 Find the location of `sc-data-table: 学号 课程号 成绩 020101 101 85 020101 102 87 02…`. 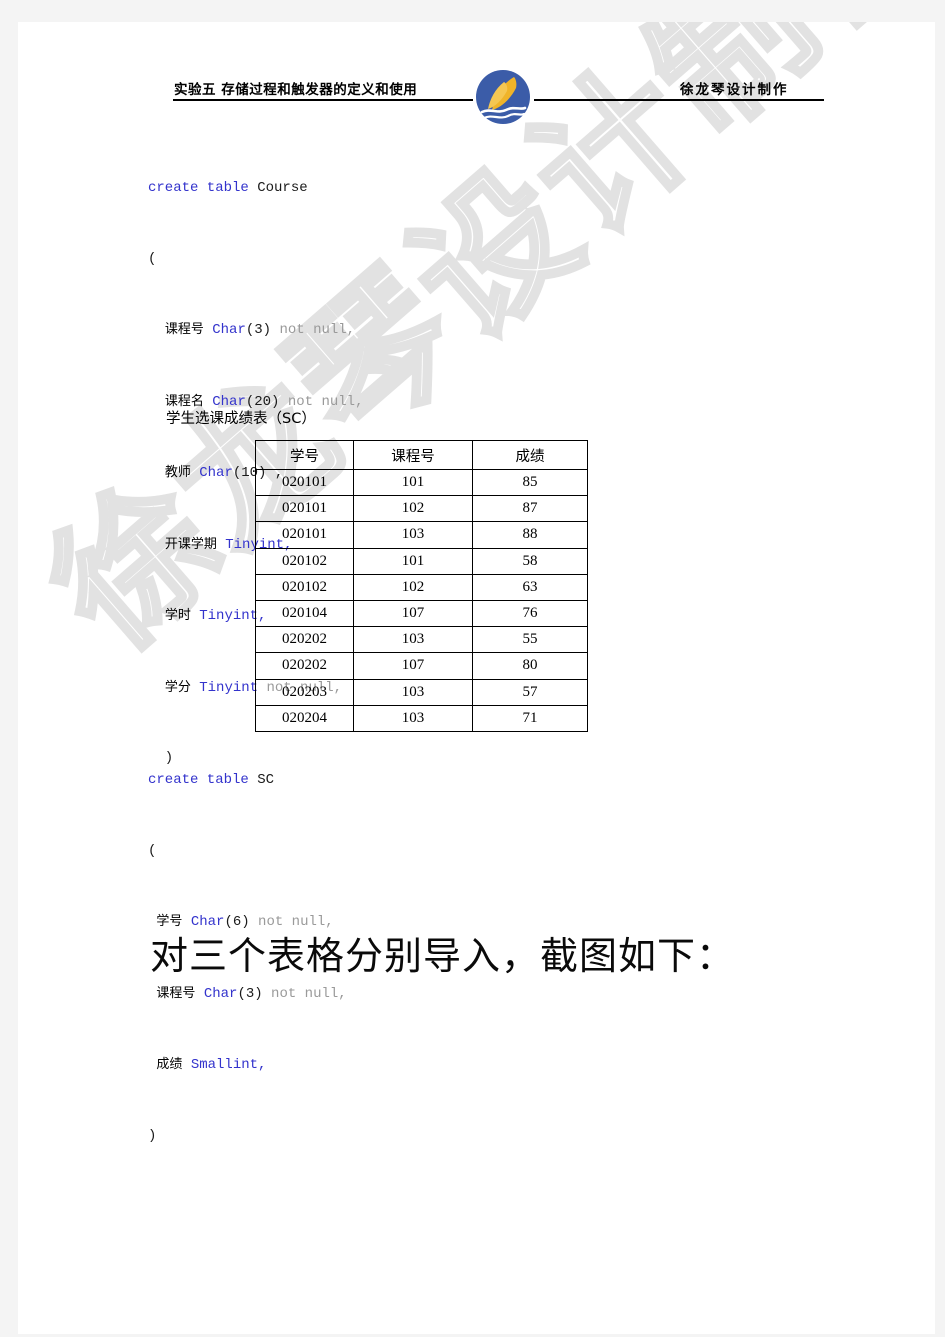

sc-data-table: 学号 课程号 成绩 020101 101 85 020101 102 87 02… is located at coordinates (421, 586).